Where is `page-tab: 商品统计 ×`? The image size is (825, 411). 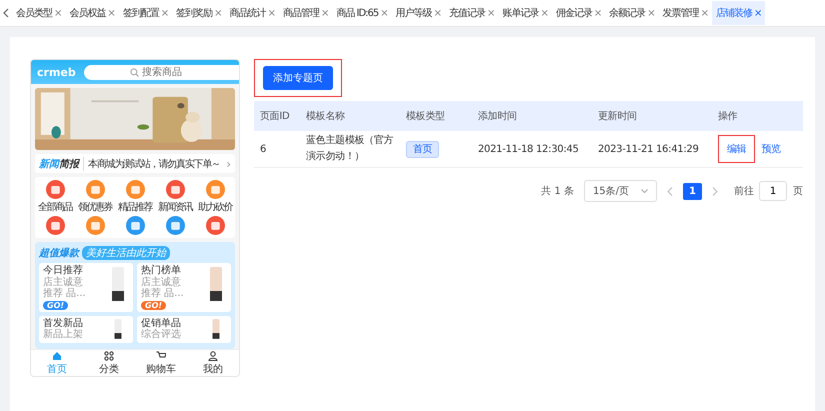
page-tab: 商品统计 × is located at coordinates (252, 13).